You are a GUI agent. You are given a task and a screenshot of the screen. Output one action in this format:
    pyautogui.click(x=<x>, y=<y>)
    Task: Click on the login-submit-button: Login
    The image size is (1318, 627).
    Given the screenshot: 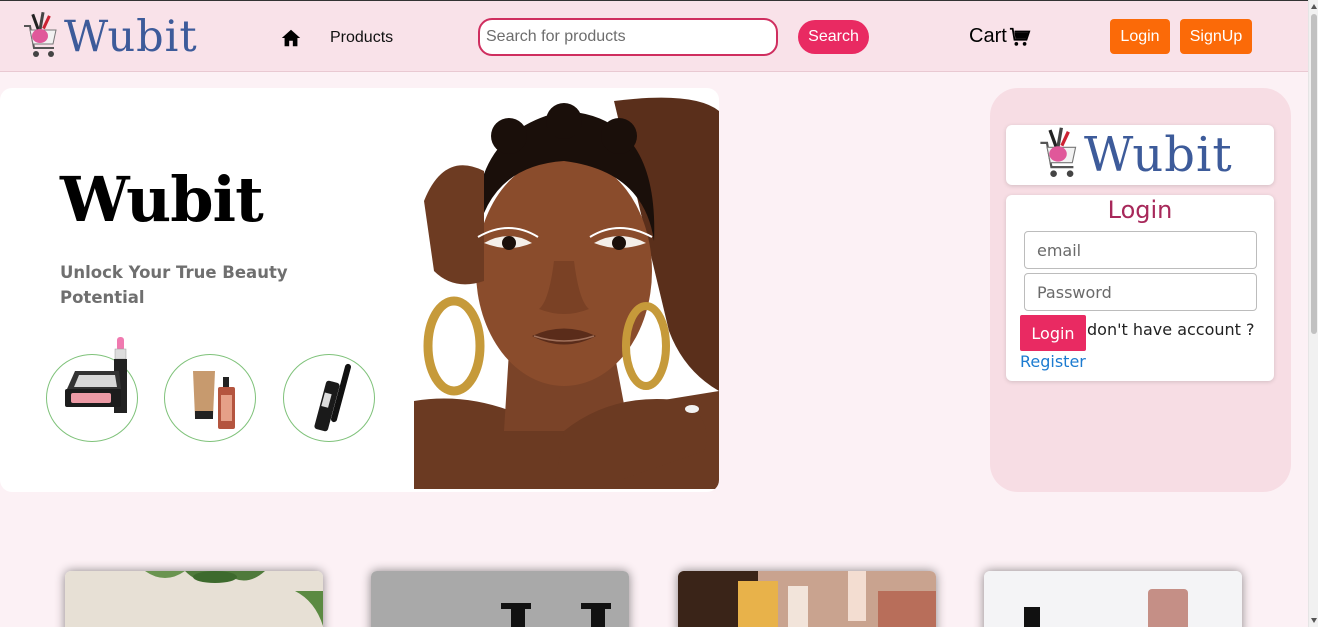 What is the action you would take?
    pyautogui.click(x=1053, y=333)
    